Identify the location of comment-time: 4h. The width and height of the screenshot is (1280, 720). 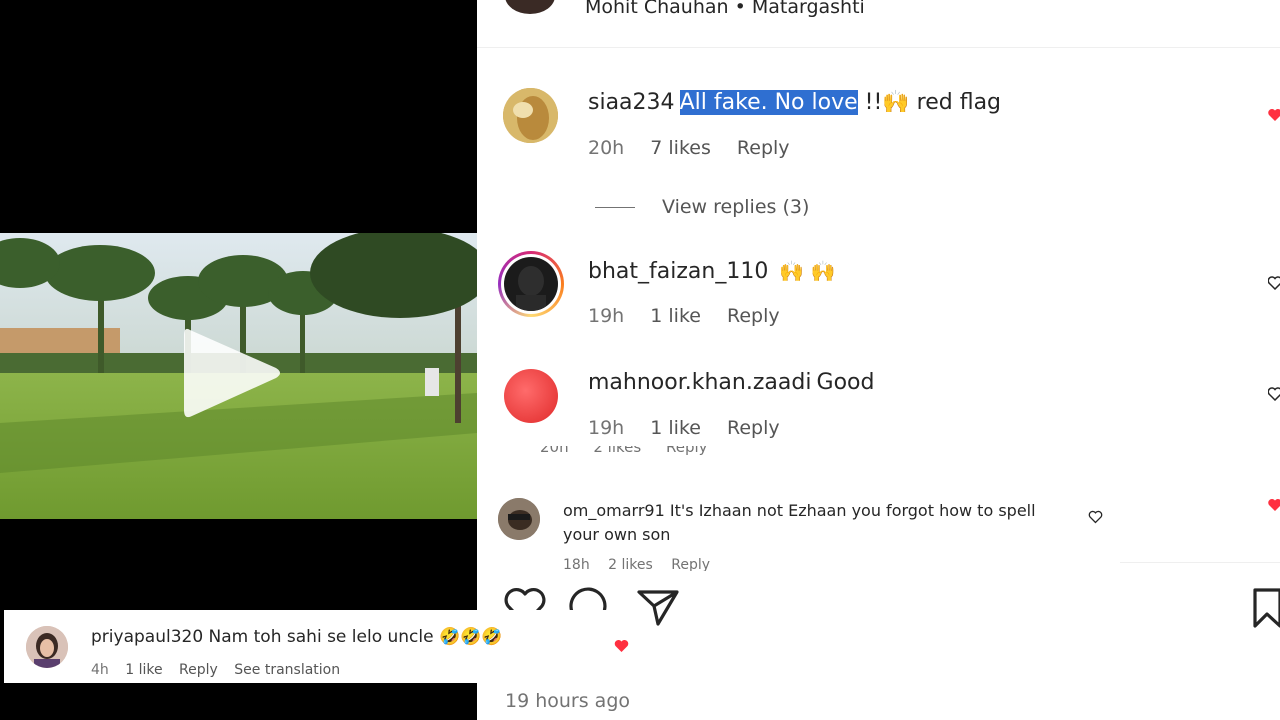
(100, 670).